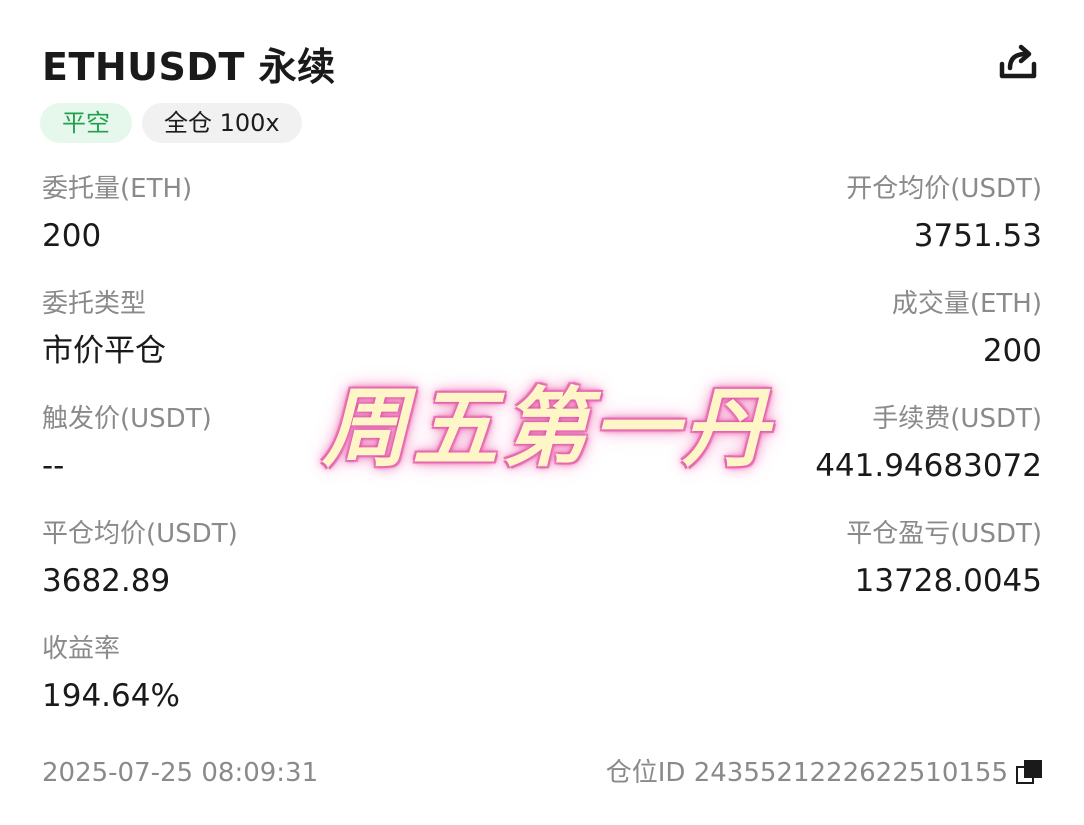 The image size is (1084, 825). Describe the element at coordinates (966, 304) in the screenshot. I see `filled-qty-label: 成交量(ETH)` at that location.